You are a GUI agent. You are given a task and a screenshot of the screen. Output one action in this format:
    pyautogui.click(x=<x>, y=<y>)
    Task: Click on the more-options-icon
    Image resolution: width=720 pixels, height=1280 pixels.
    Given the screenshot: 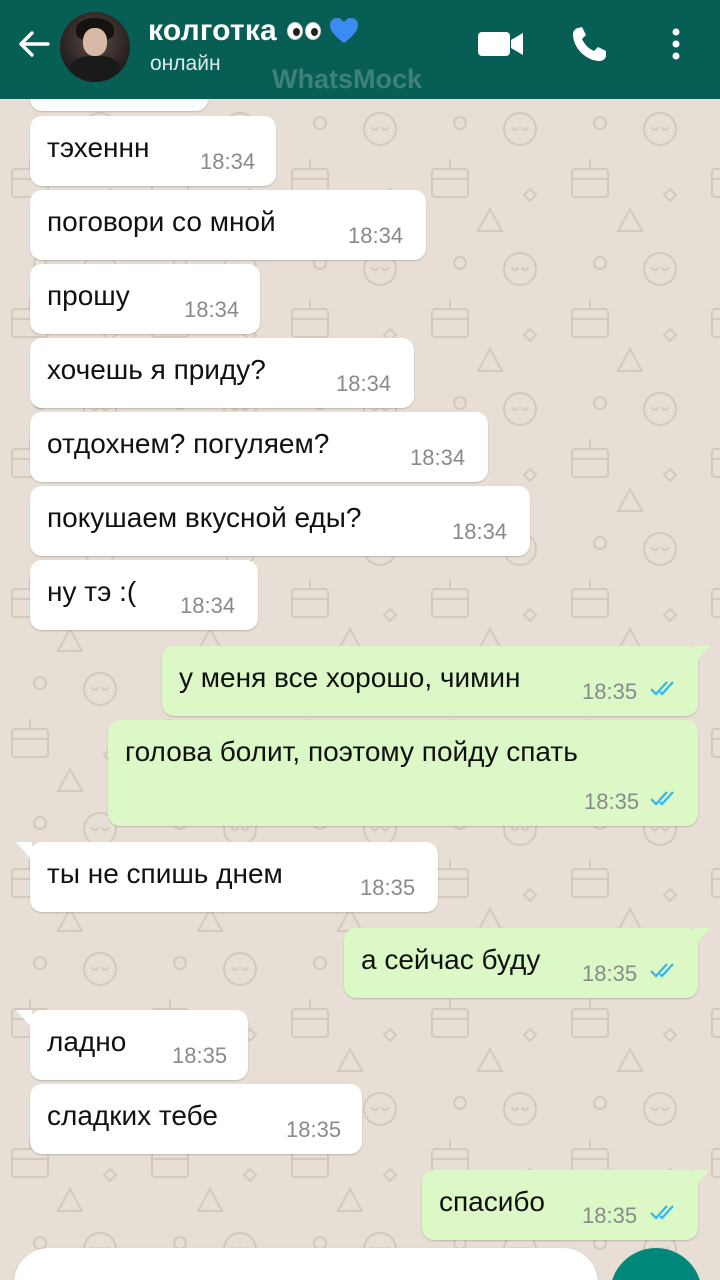 What is the action you would take?
    pyautogui.click(x=672, y=44)
    